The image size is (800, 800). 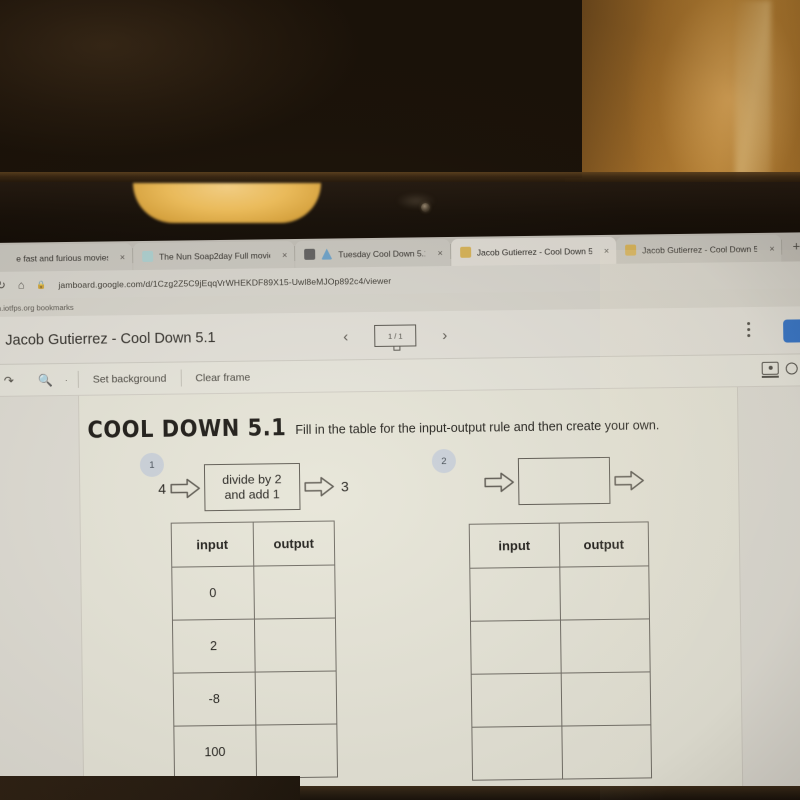 What do you see at coordinates (416, 201) in the screenshot?
I see `bezel-smudge` at bounding box center [416, 201].